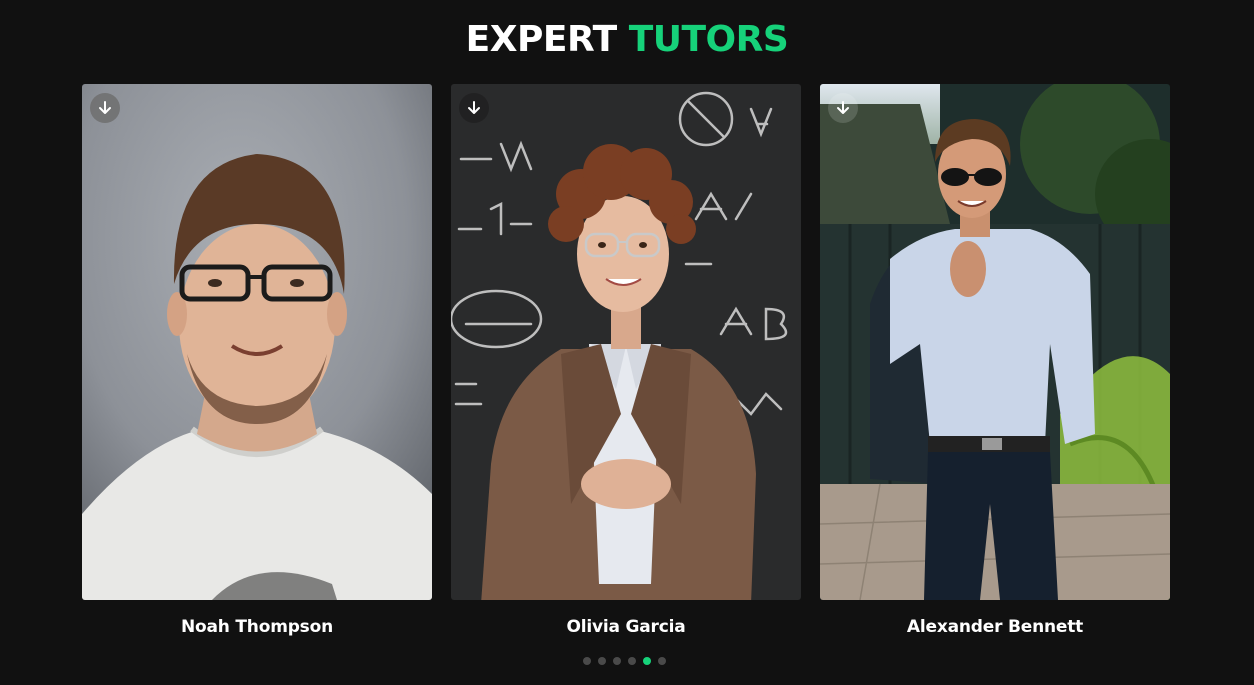  What do you see at coordinates (995, 627) in the screenshot?
I see `tutor-name: Alexander Bennett` at bounding box center [995, 627].